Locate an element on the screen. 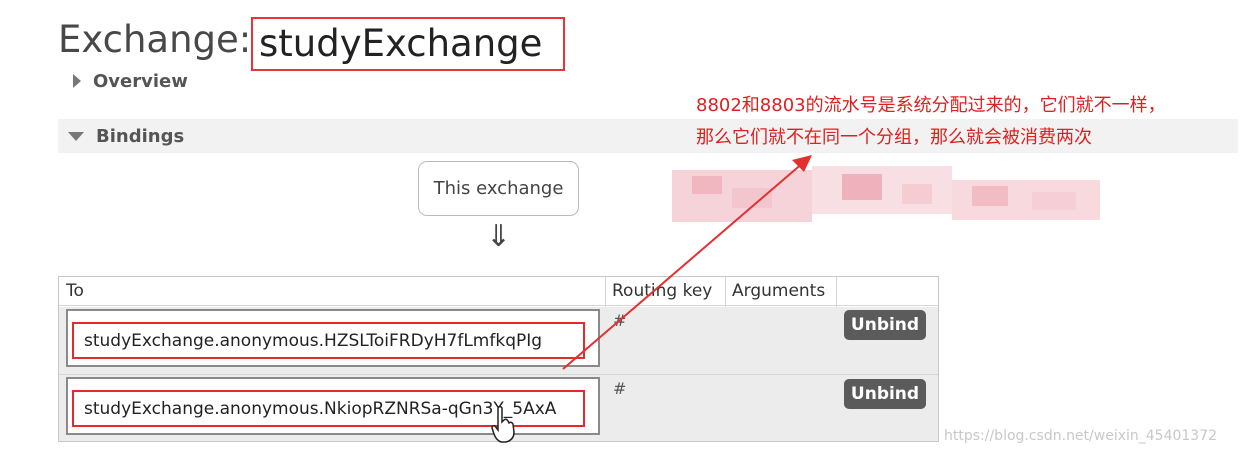  column-header-to: To is located at coordinates (75, 291).